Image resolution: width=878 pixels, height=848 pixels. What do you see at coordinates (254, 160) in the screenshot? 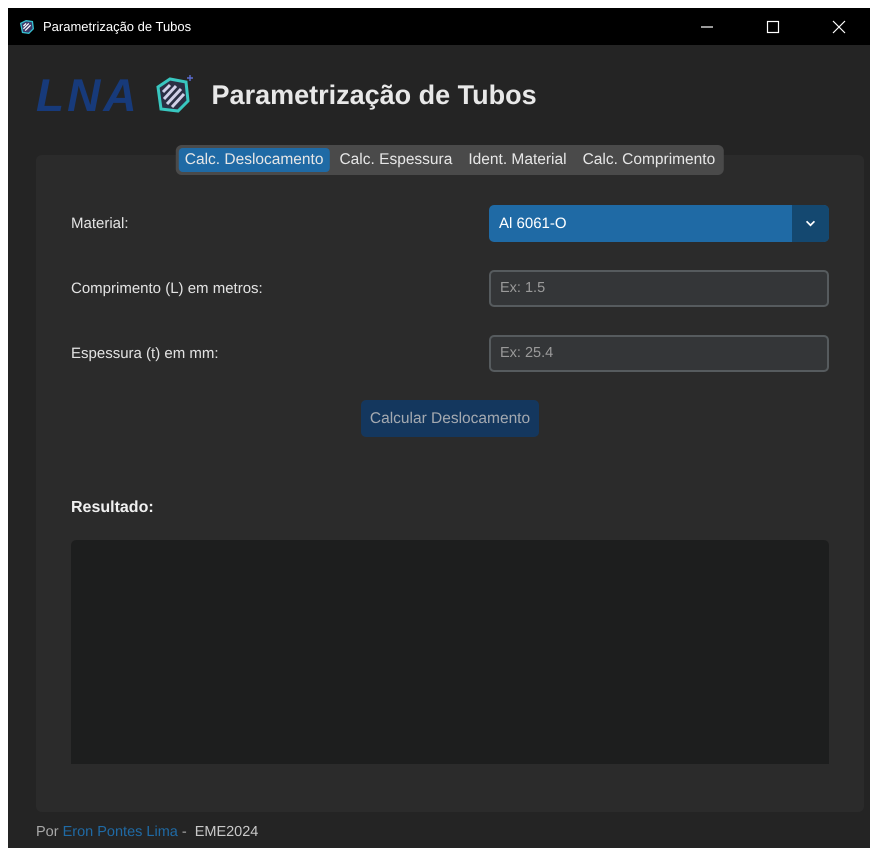
I see `tab: Calc. Deslocamento` at bounding box center [254, 160].